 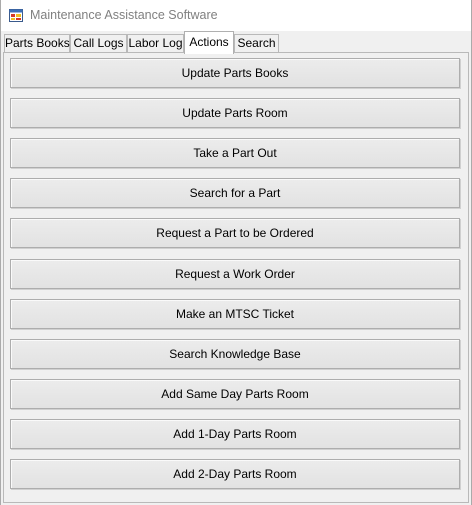 What do you see at coordinates (98, 43) in the screenshot?
I see `tab-call-logs: Call Logs` at bounding box center [98, 43].